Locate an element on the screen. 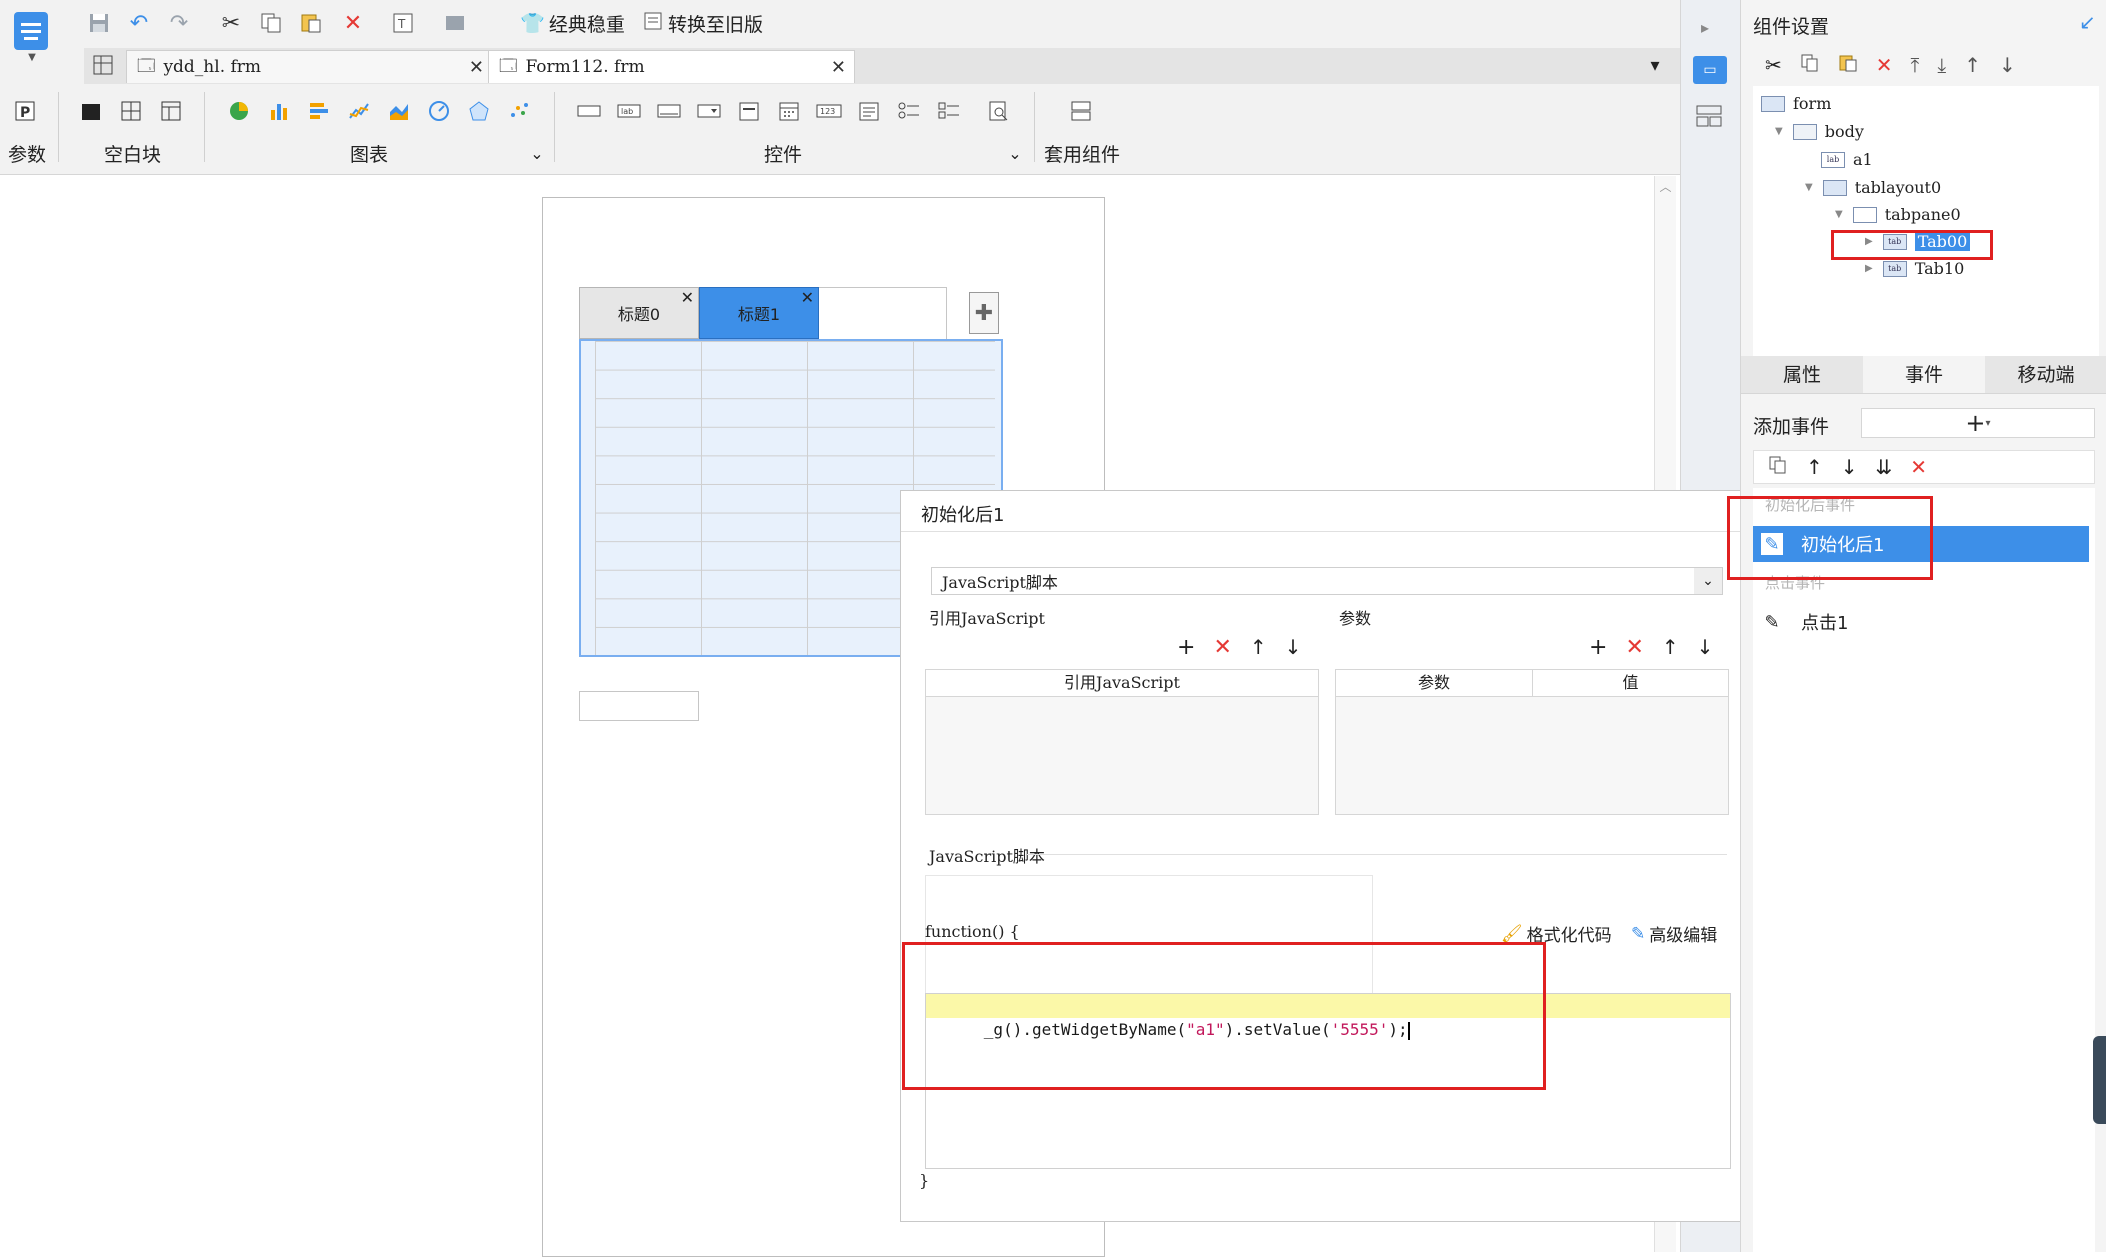  collapse-panel-icon: ↙ is located at coordinates (2087, 22).